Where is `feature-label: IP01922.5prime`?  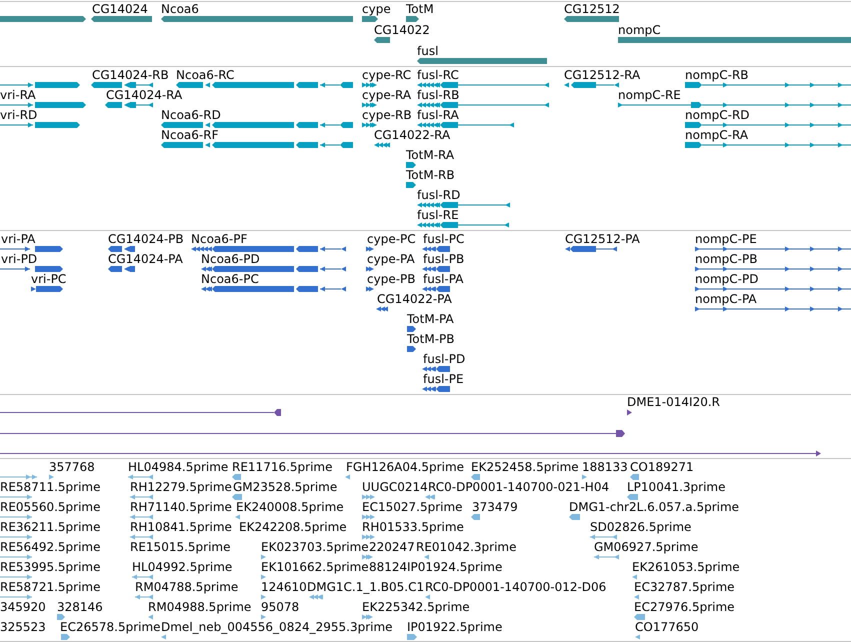 feature-label: IP01922.5prime is located at coordinates (454, 627).